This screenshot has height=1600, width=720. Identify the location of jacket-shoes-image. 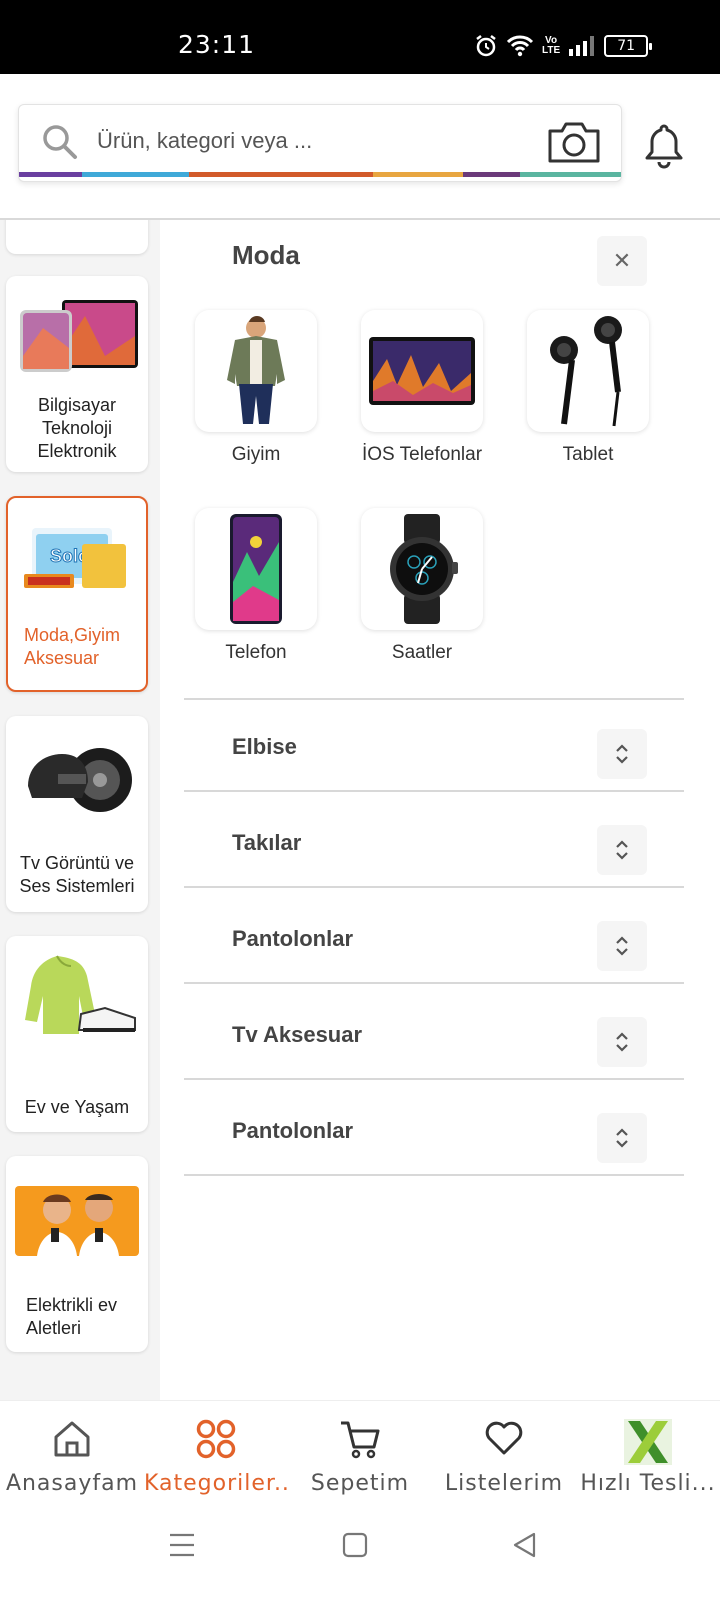
(77, 996).